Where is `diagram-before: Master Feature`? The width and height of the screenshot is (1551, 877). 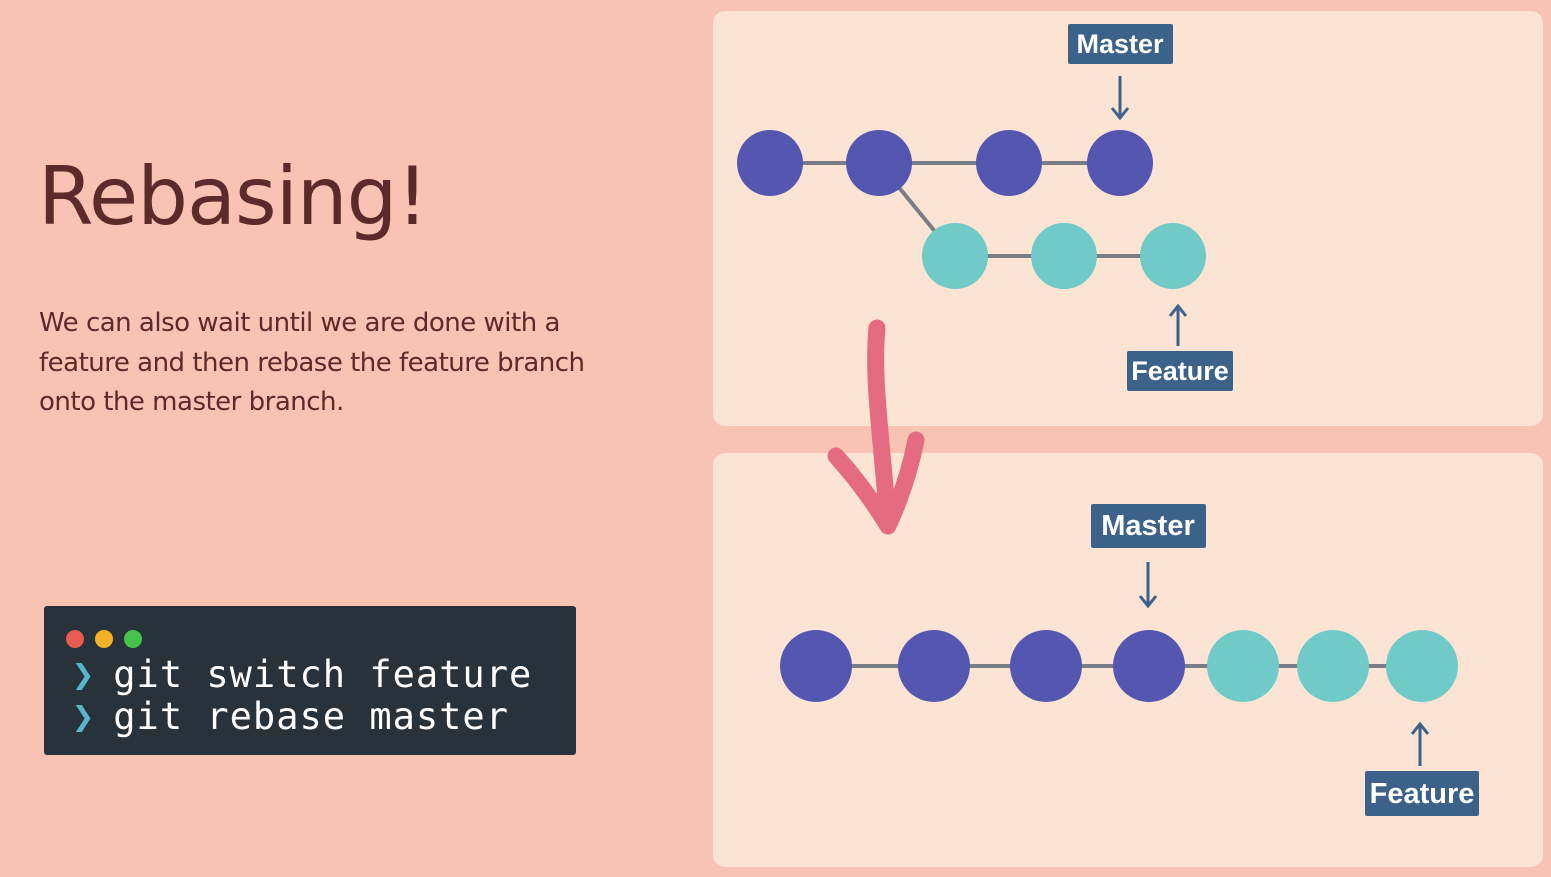
diagram-before: Master Feature is located at coordinates (985, 207).